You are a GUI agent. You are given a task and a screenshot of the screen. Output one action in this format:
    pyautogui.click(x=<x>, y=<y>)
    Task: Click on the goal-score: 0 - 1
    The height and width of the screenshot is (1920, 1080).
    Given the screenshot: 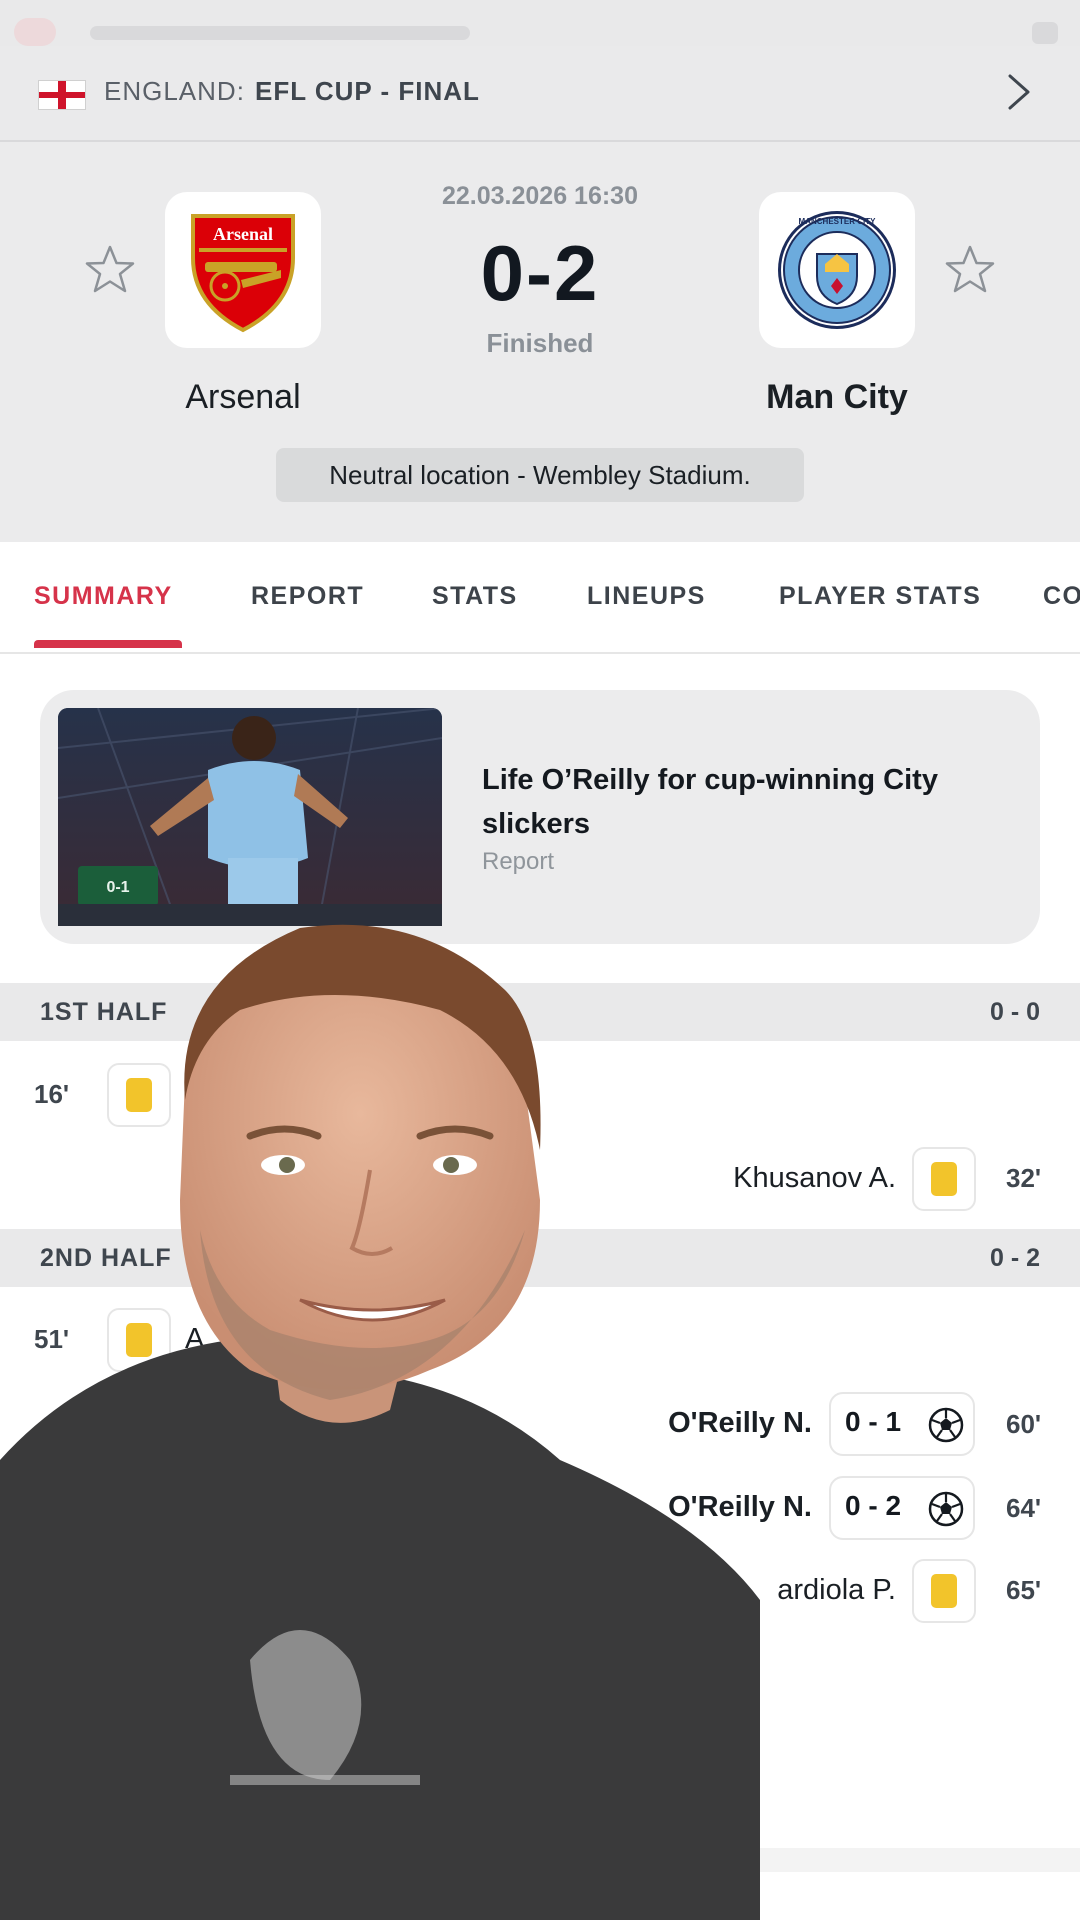 What is the action you would take?
    pyautogui.click(x=873, y=1421)
    